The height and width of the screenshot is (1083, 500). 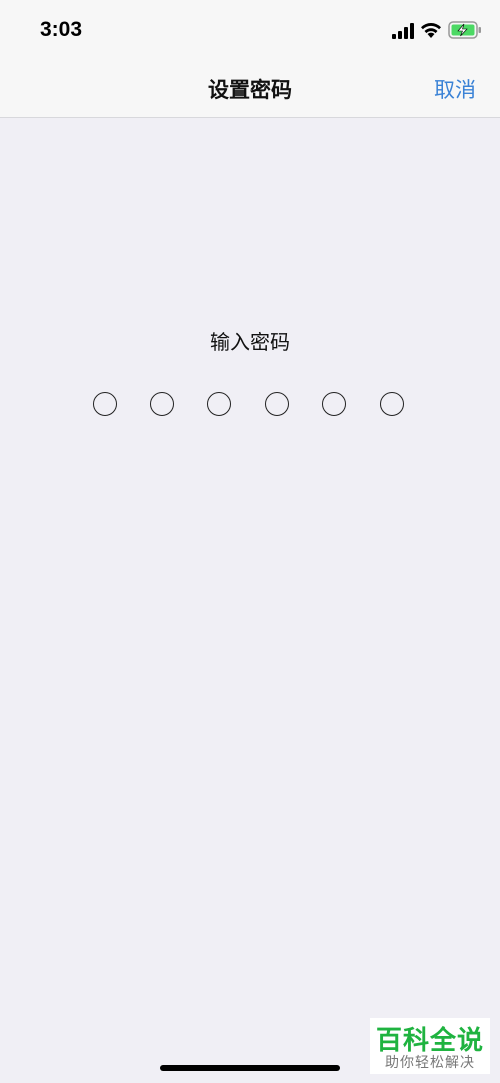 What do you see at coordinates (431, 30) in the screenshot?
I see `wifi-icon` at bounding box center [431, 30].